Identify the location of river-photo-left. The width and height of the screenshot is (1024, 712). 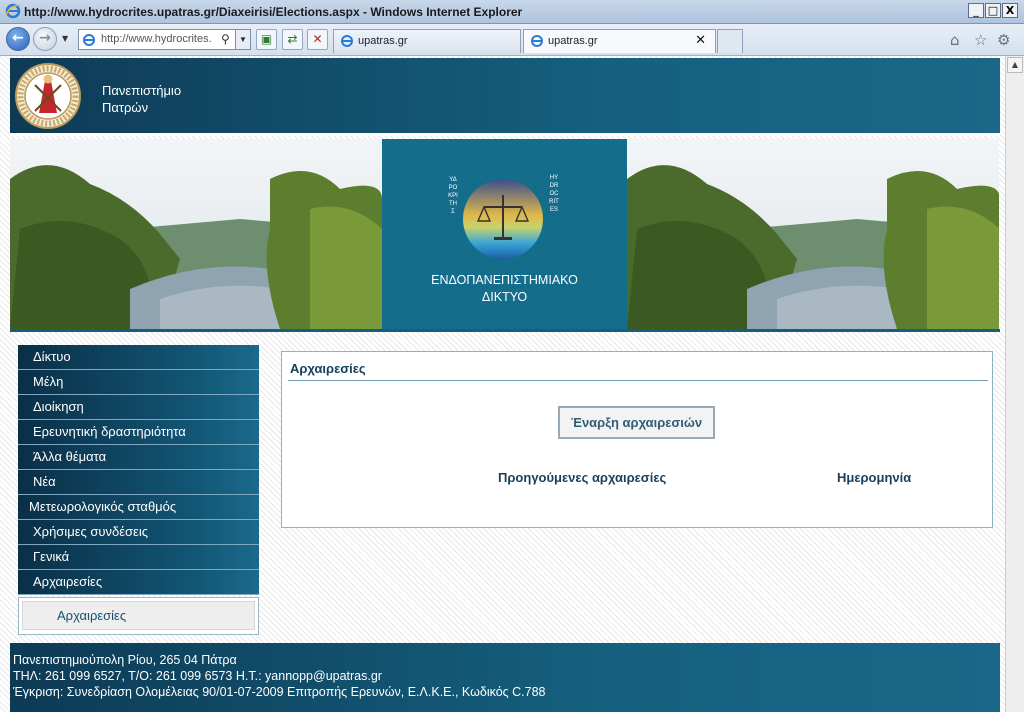
(196, 234).